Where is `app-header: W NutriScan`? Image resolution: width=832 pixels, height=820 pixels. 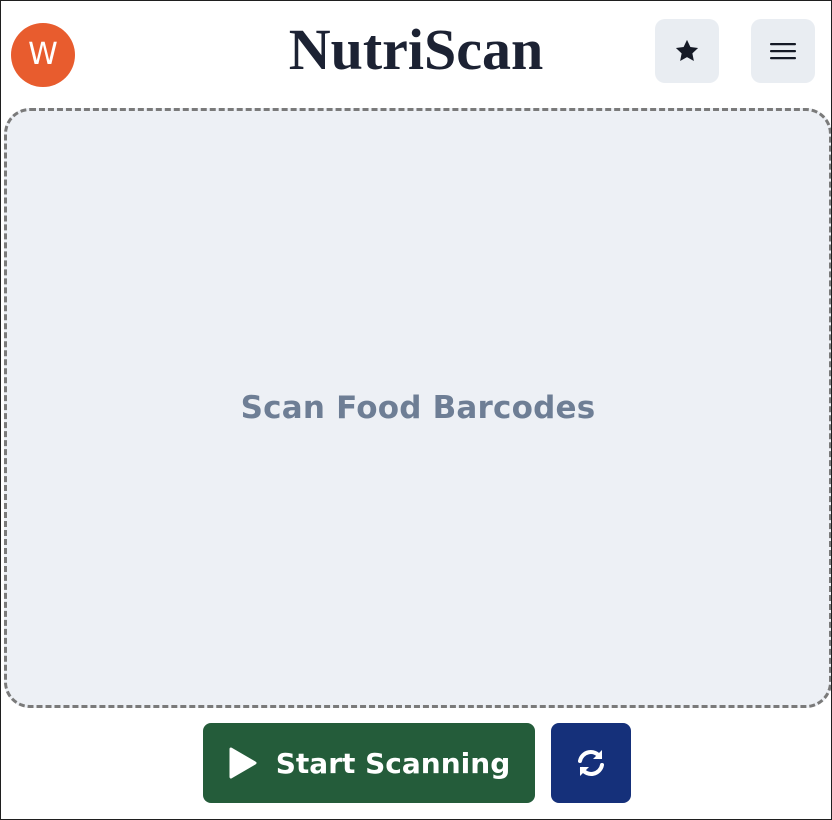 app-header: W NutriScan is located at coordinates (416, 53).